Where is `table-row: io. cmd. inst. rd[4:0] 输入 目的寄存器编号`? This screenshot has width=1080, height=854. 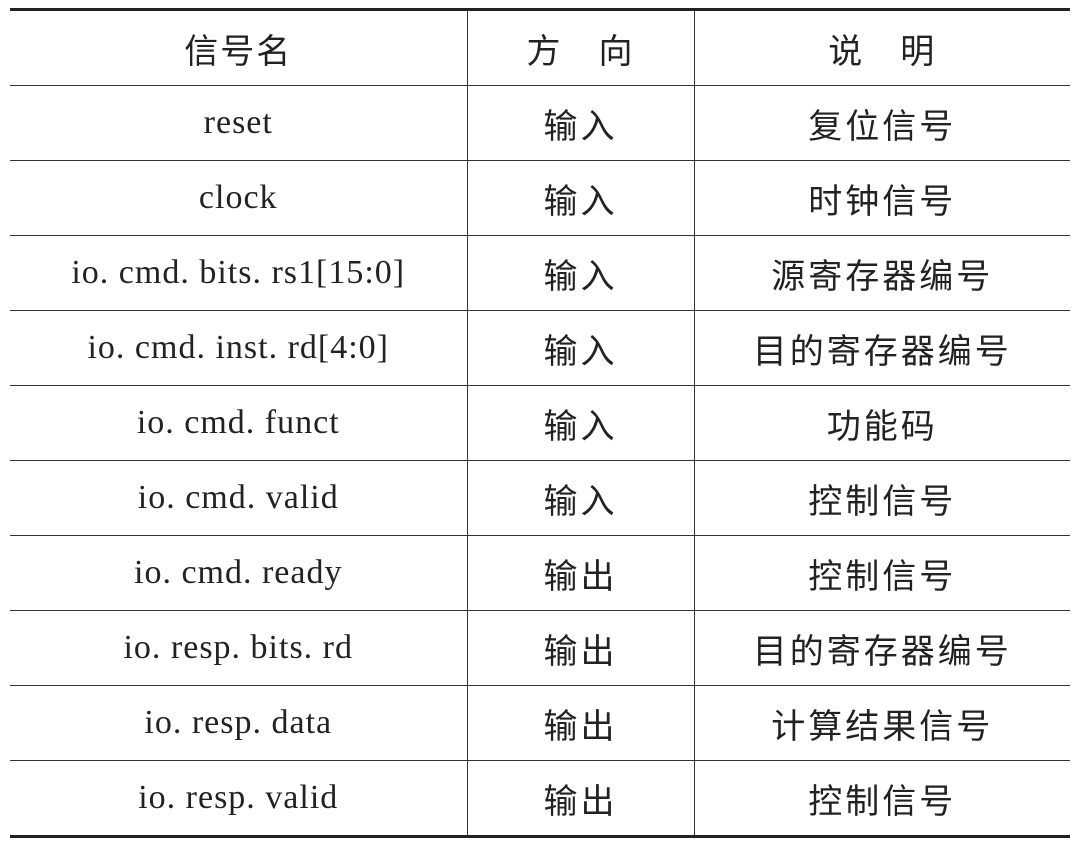
table-row: io. cmd. inst. rd[4:0] 输入 目的寄存器编号 is located at coordinates (540, 348).